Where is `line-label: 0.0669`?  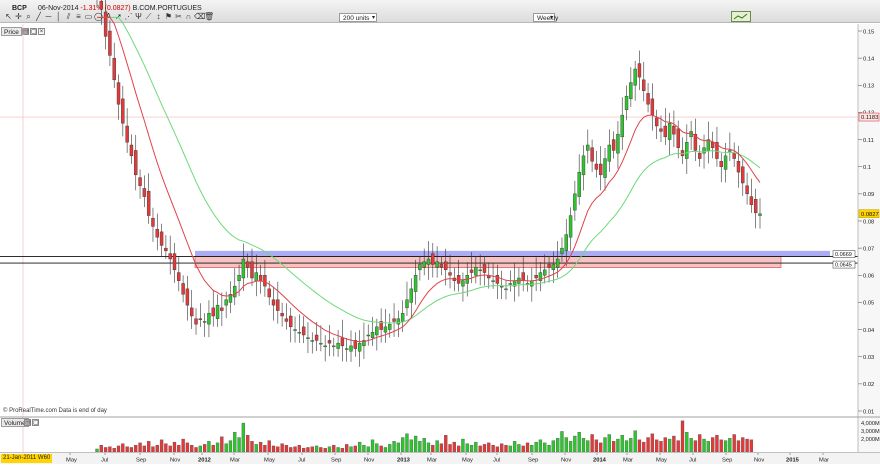
line-label: 0.0669 is located at coordinates (843, 255).